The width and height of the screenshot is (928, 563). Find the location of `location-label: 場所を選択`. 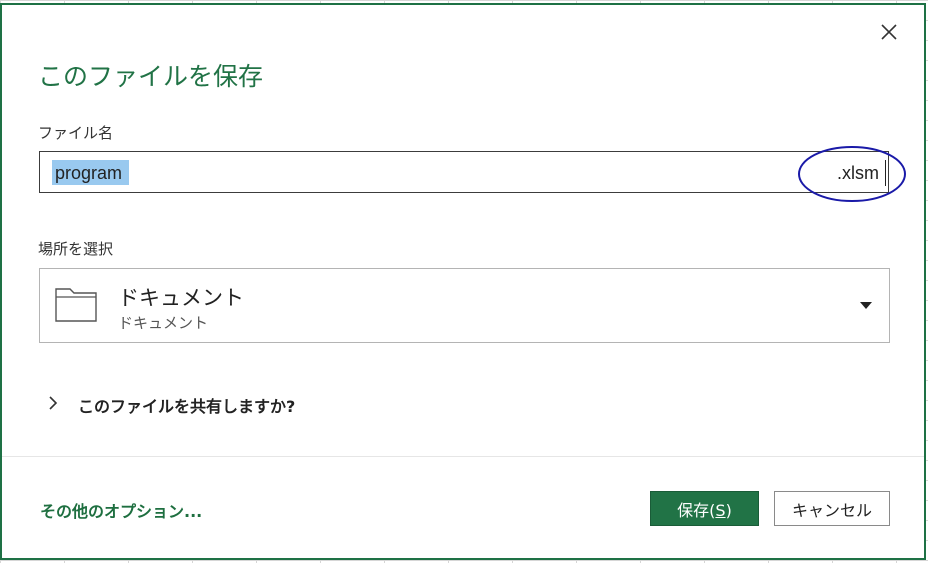

location-label: 場所を選択 is located at coordinates (76, 249).